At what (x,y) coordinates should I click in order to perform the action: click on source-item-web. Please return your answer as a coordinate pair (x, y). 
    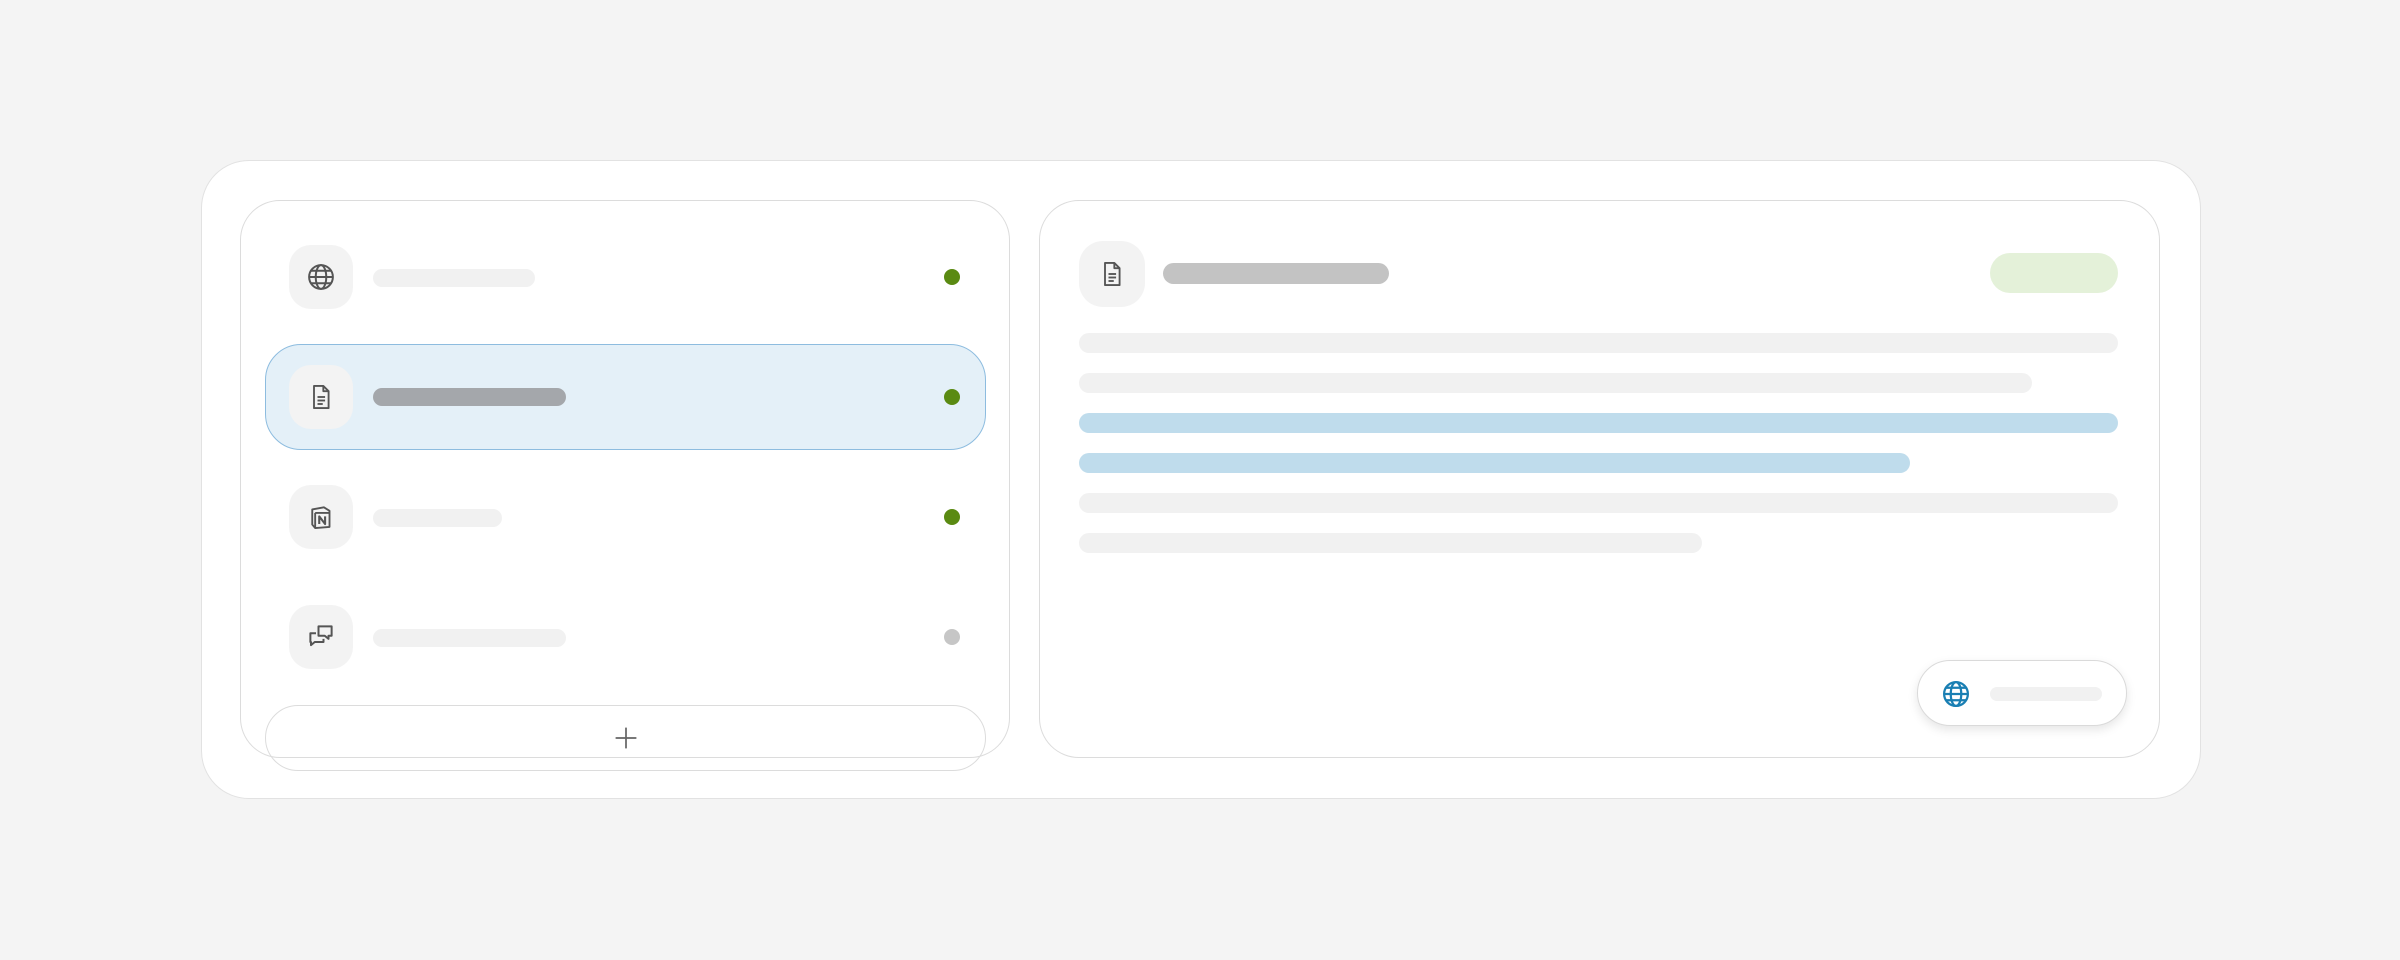
    Looking at the image, I should click on (625, 277).